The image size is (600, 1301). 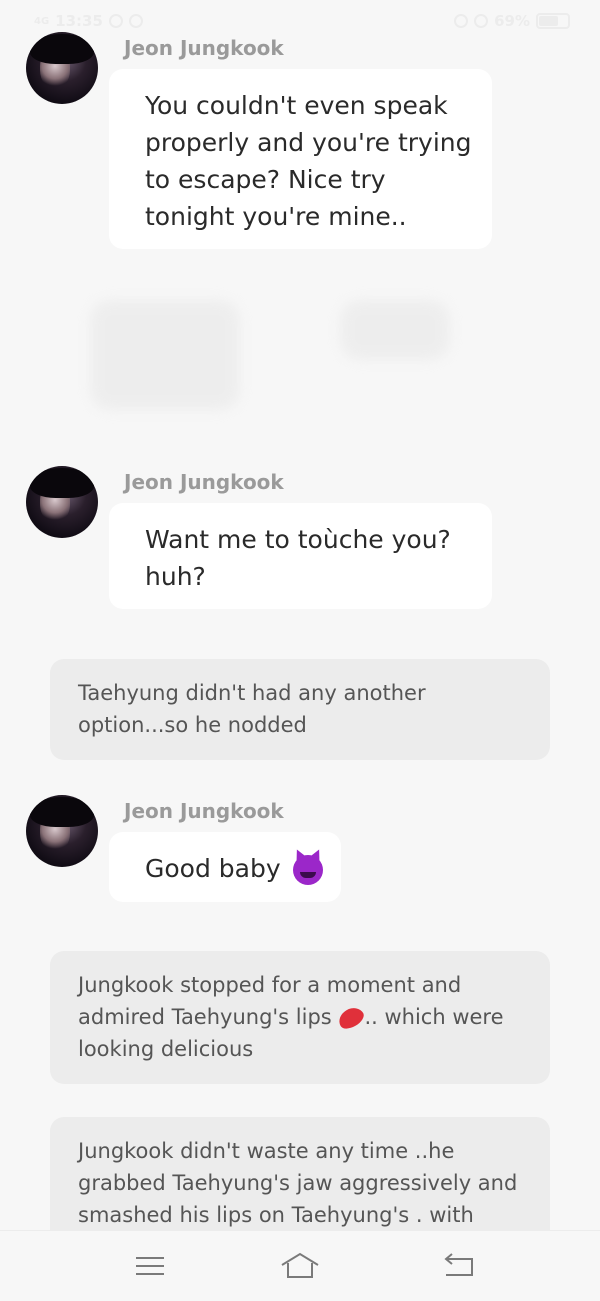 I want to click on narration-text: admired Taehyung's lips, so click(x=205, y=1017).